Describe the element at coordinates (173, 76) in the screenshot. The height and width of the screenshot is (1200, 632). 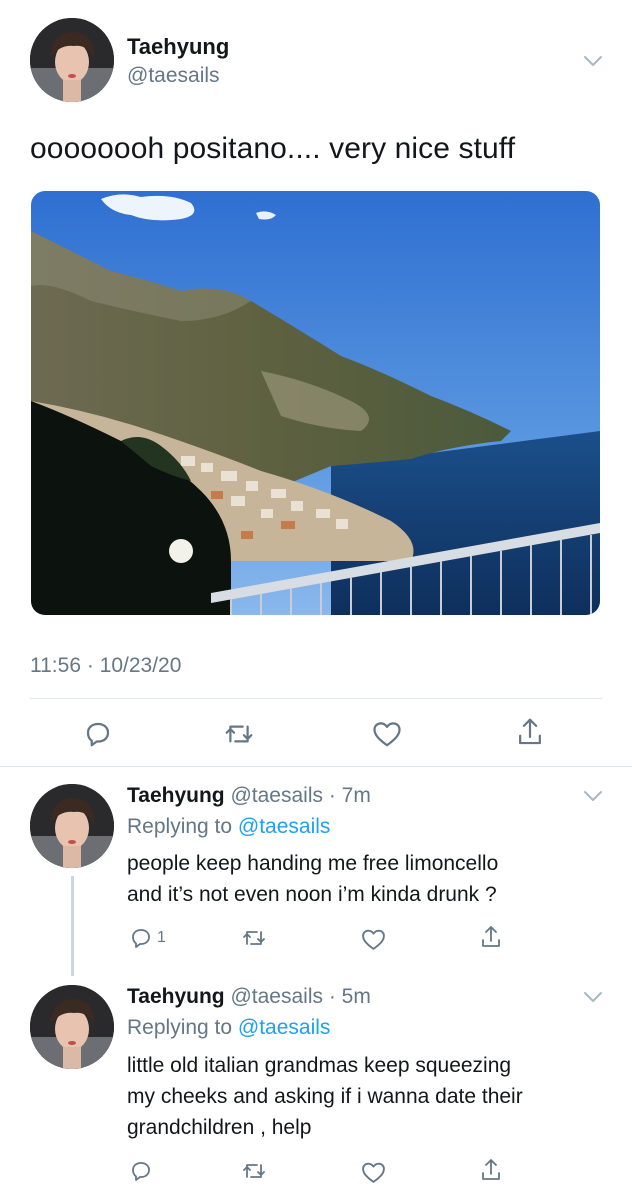
I see `author-handle: @taesails` at that location.